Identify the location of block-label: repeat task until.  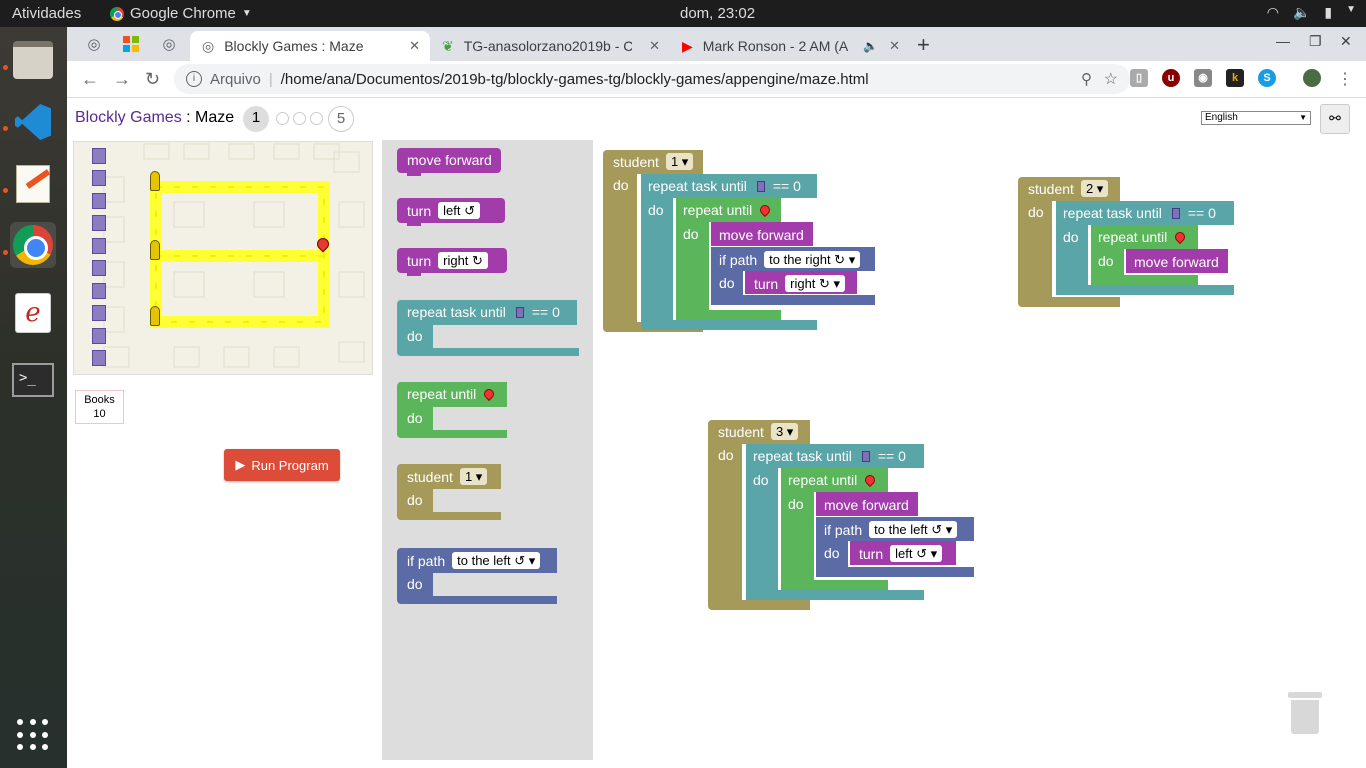
(1112, 213).